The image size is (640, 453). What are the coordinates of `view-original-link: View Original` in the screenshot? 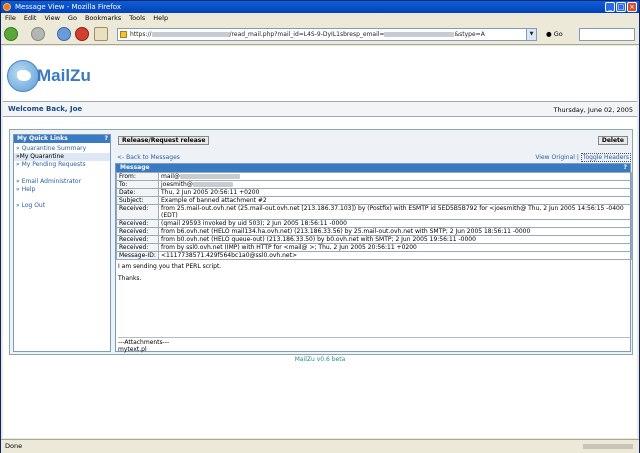 It's located at (555, 157).